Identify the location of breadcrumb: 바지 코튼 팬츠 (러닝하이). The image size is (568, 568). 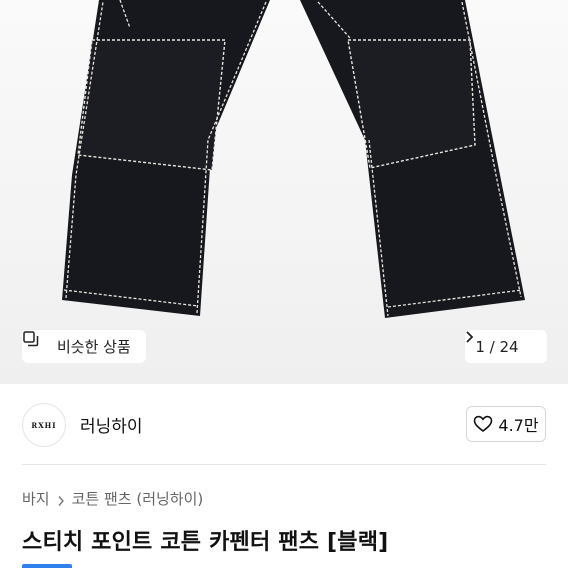
(112, 498).